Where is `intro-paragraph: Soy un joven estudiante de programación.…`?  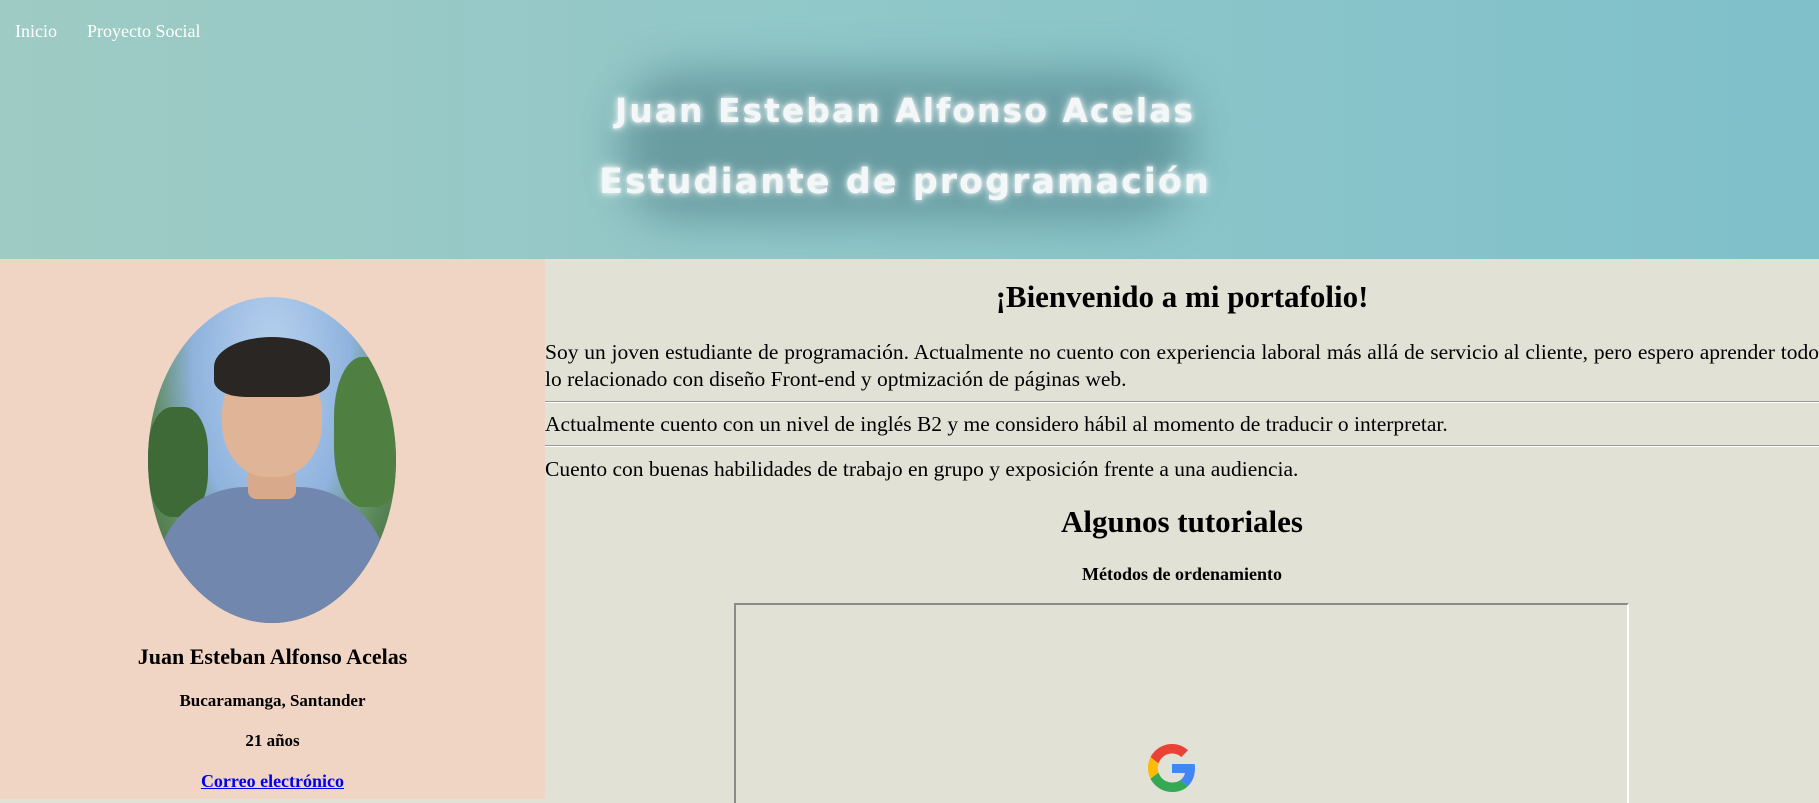
intro-paragraph: Soy un joven estudiante de programación.… is located at coordinates (1182, 365).